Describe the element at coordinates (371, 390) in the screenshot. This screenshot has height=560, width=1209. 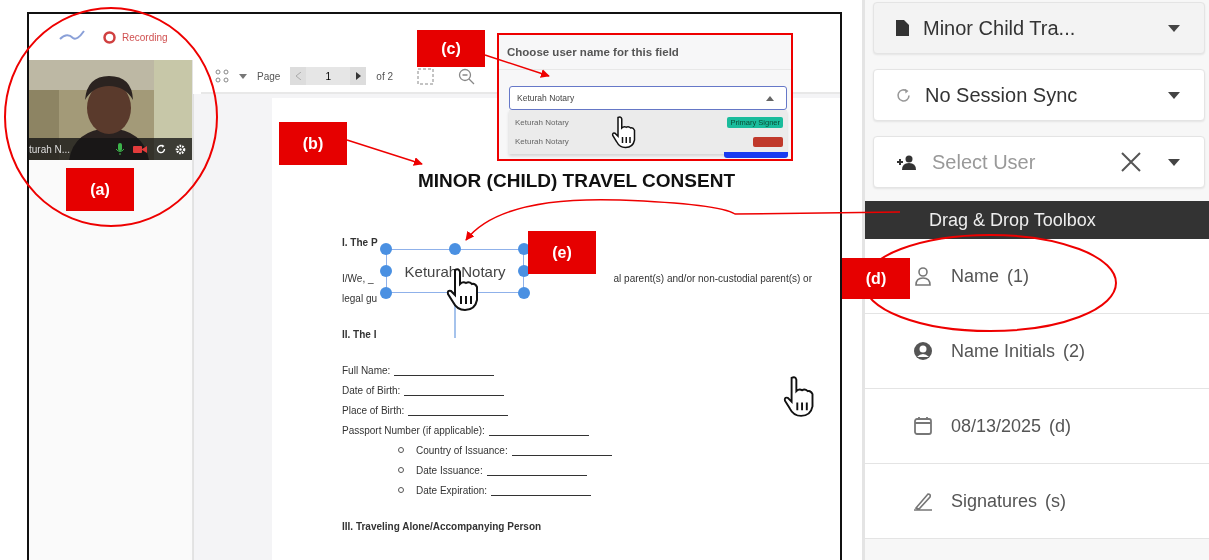
I see `field-label: Date of Birth:` at that location.